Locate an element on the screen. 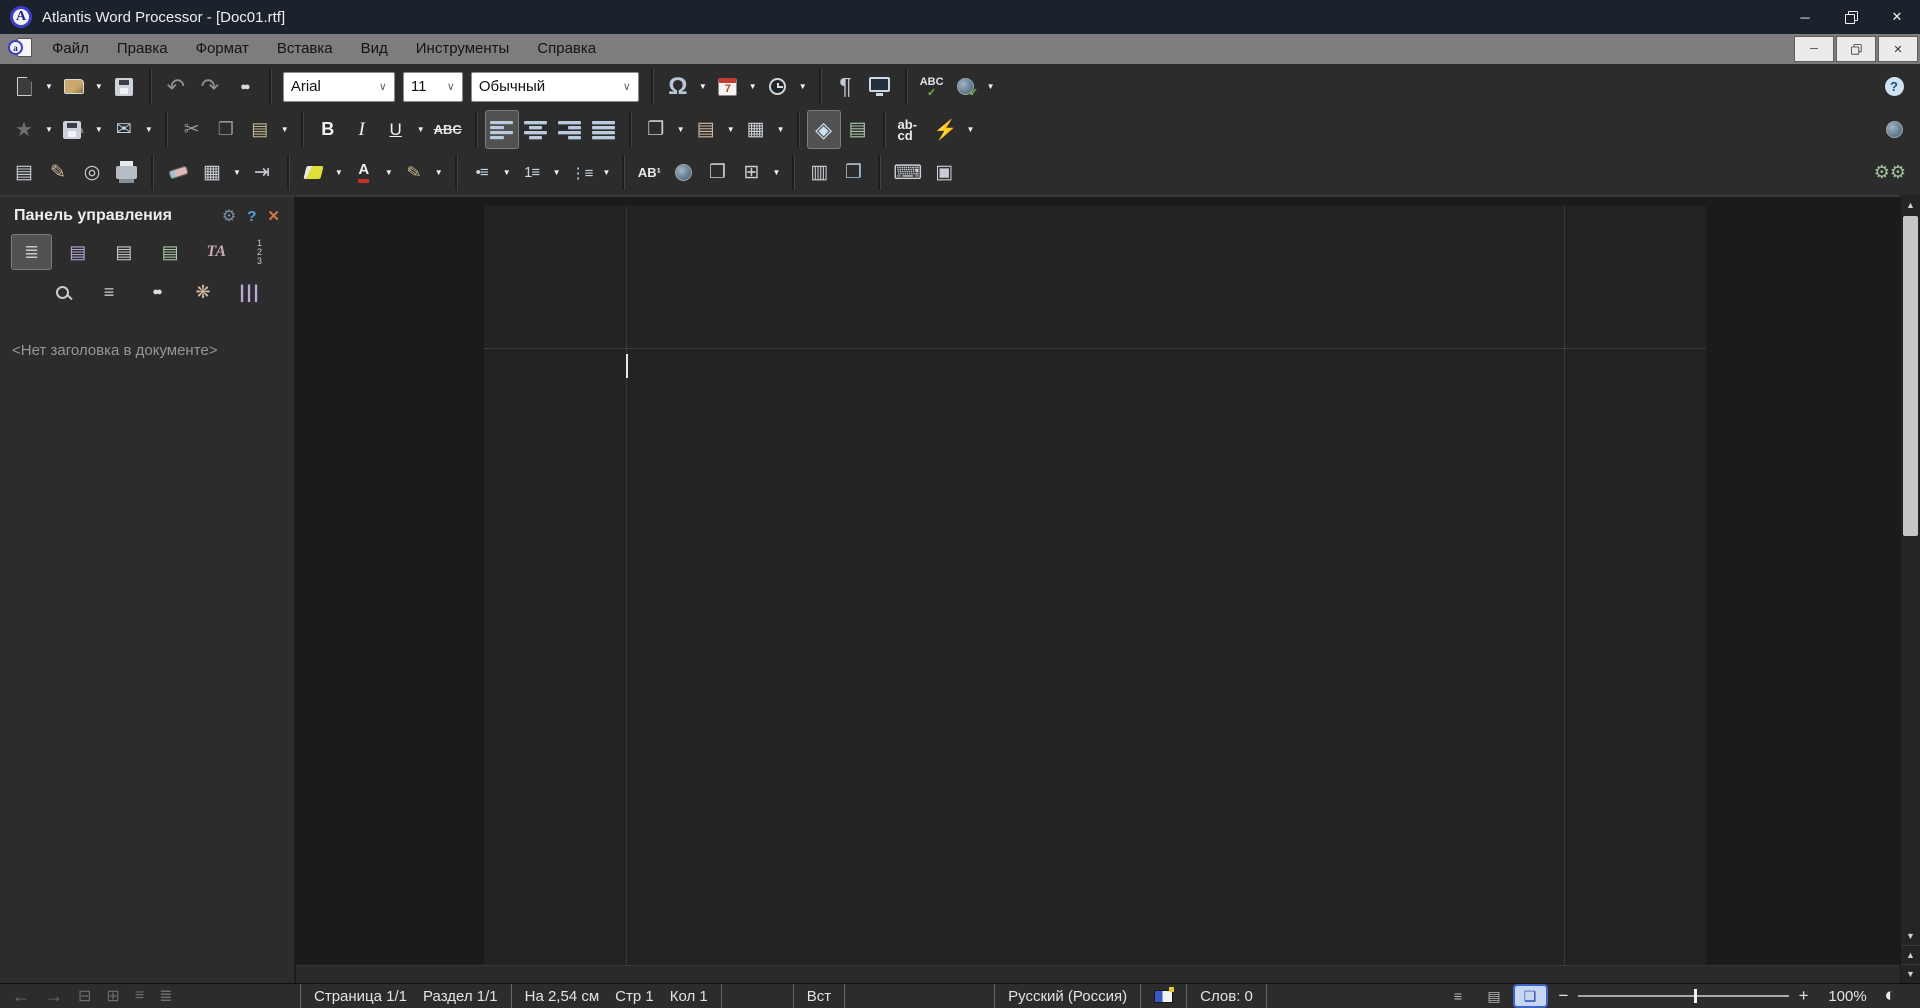  highlight-dropdown: ▼ is located at coordinates (339, 172).